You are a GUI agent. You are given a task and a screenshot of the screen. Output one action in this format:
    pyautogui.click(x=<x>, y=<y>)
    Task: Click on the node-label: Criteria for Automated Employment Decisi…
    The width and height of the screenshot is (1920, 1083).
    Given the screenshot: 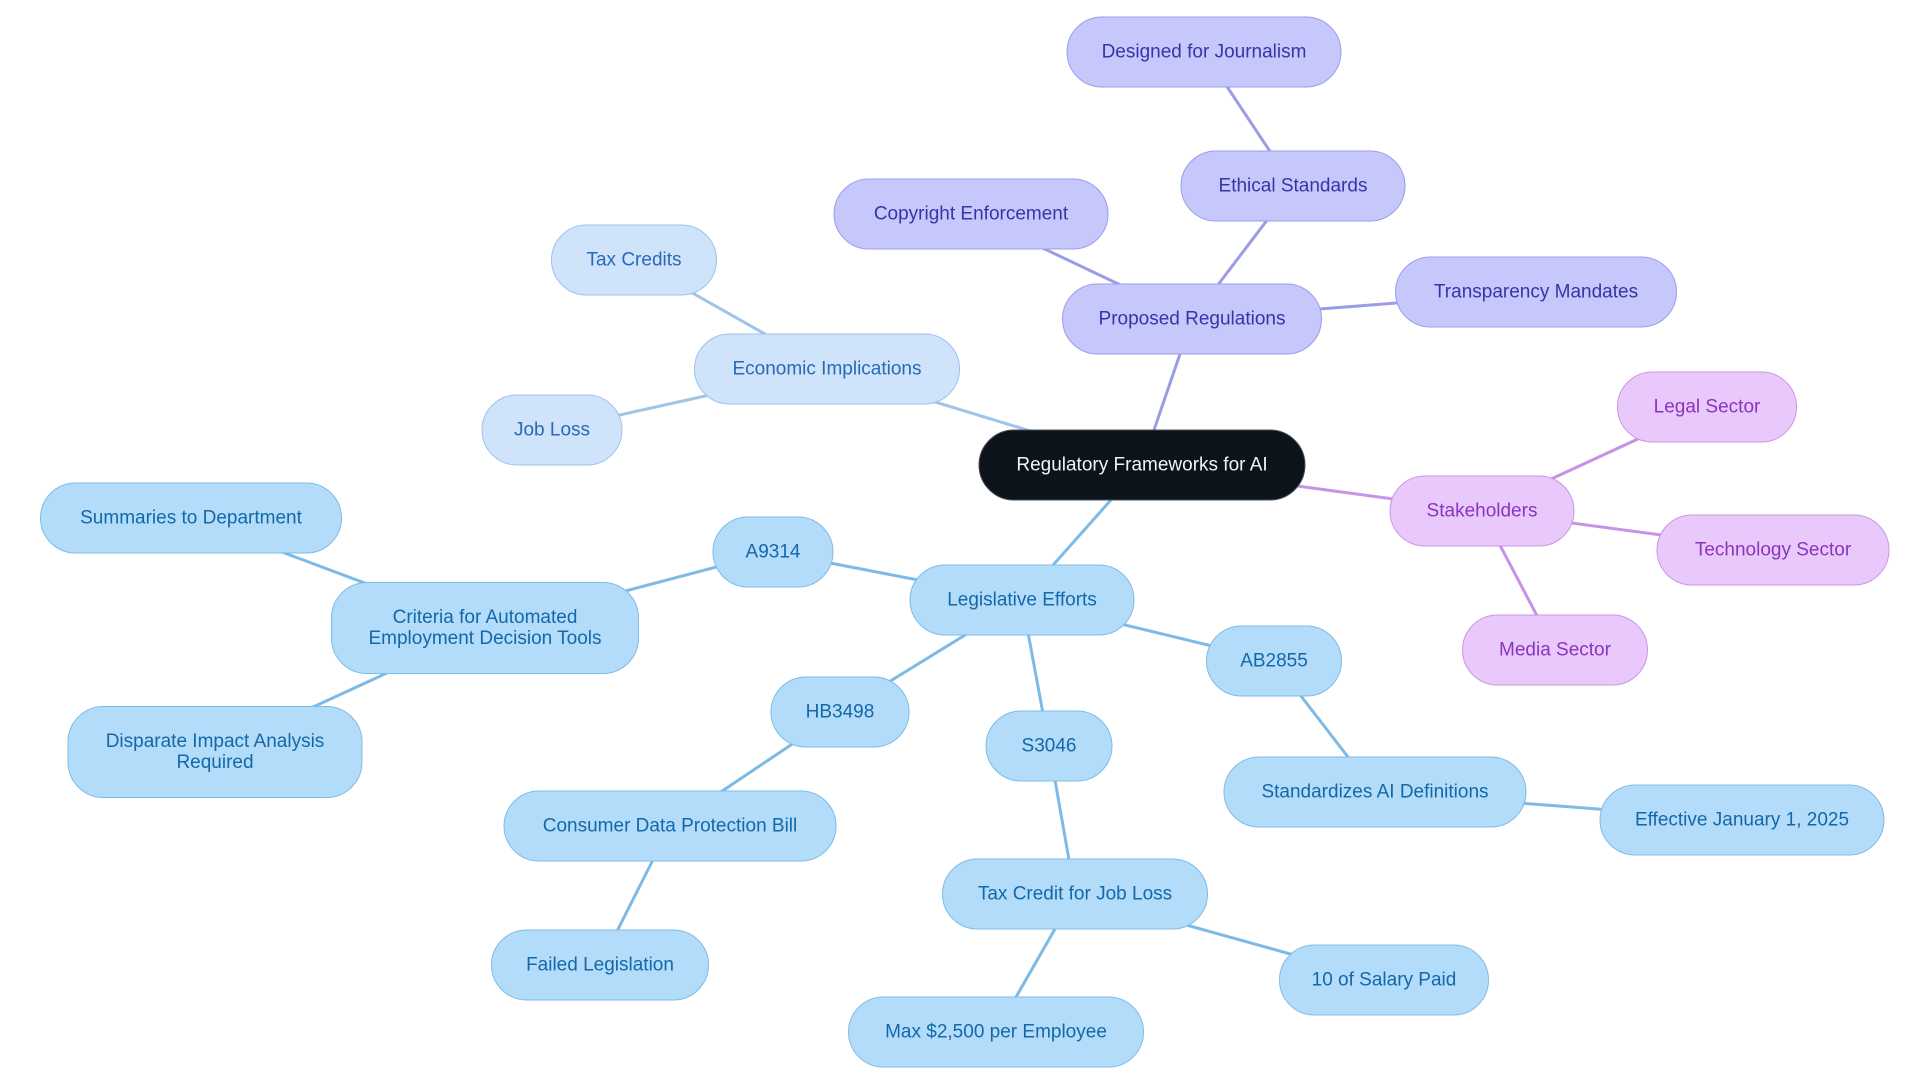 What is the action you would take?
    pyautogui.click(x=485, y=628)
    